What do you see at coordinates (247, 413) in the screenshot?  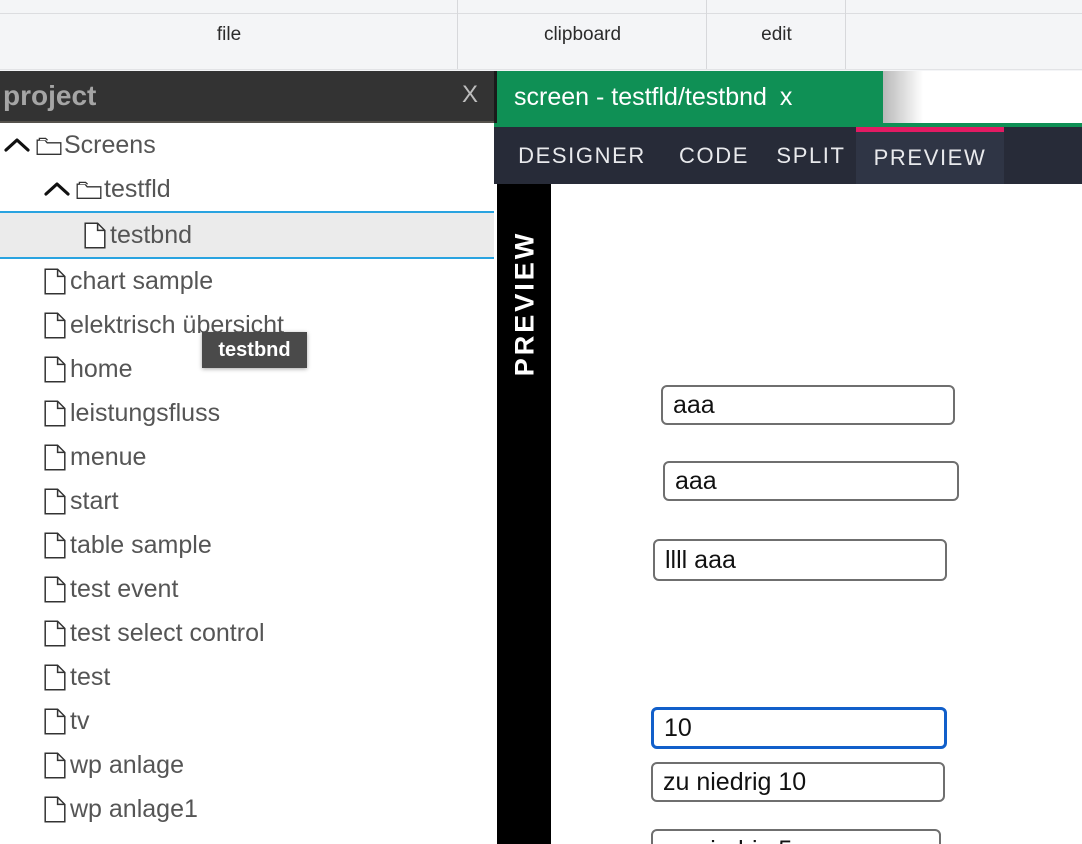 I see `tree-row: leistungsfluss` at bounding box center [247, 413].